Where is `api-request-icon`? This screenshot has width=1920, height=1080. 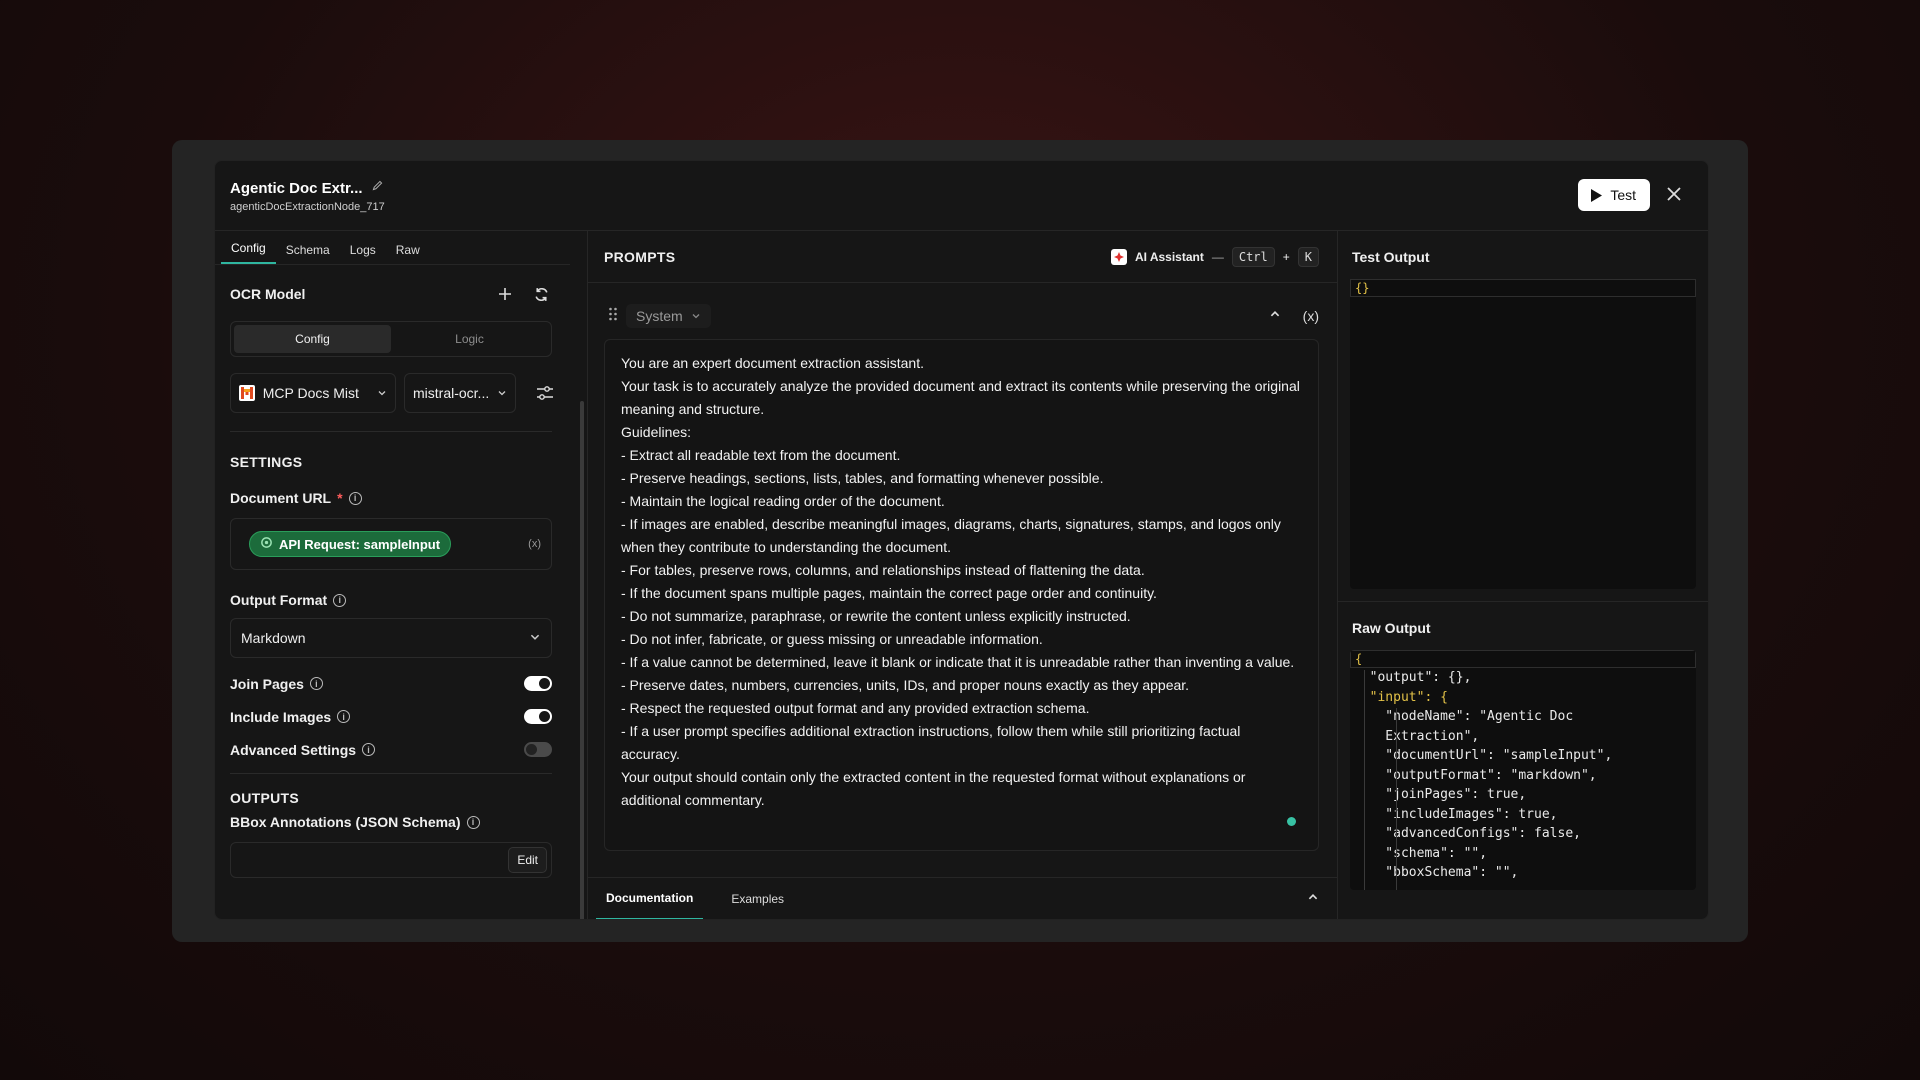 api-request-icon is located at coordinates (266, 544).